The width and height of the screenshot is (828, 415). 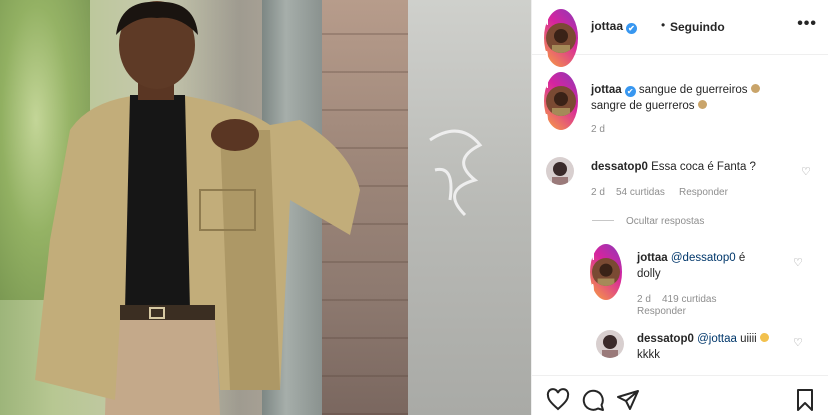 I want to click on more-options-icon: •••, so click(x=807, y=24).